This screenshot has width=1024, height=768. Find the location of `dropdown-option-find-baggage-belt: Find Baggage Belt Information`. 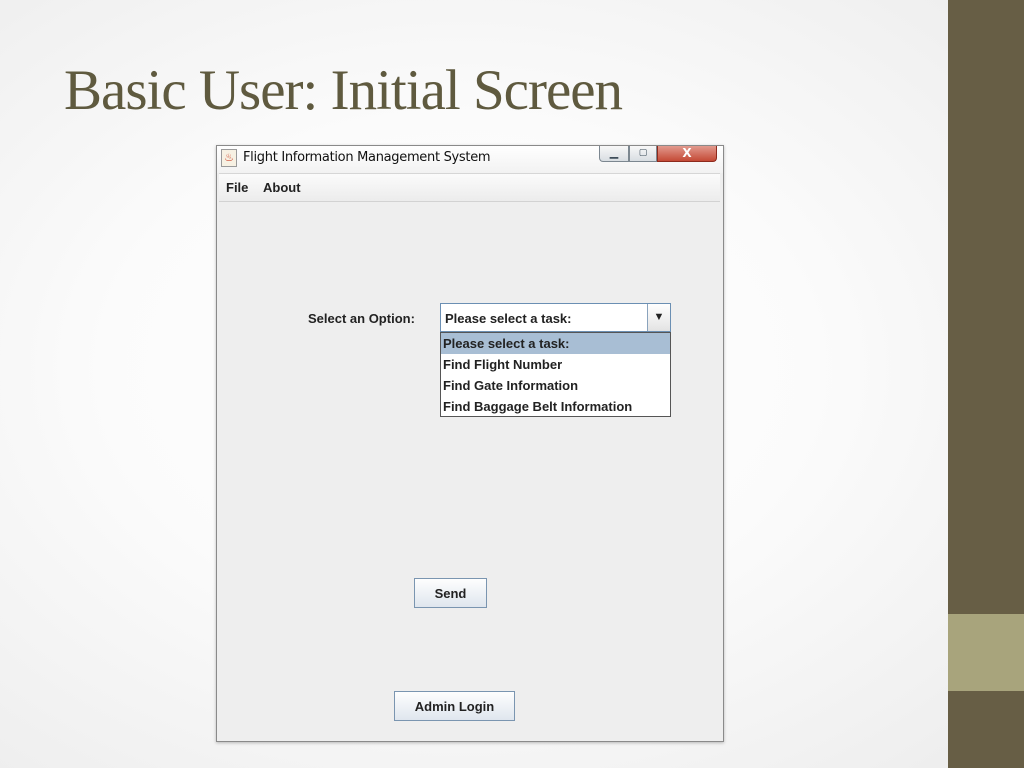

dropdown-option-find-baggage-belt: Find Baggage Belt Information is located at coordinates (555, 406).